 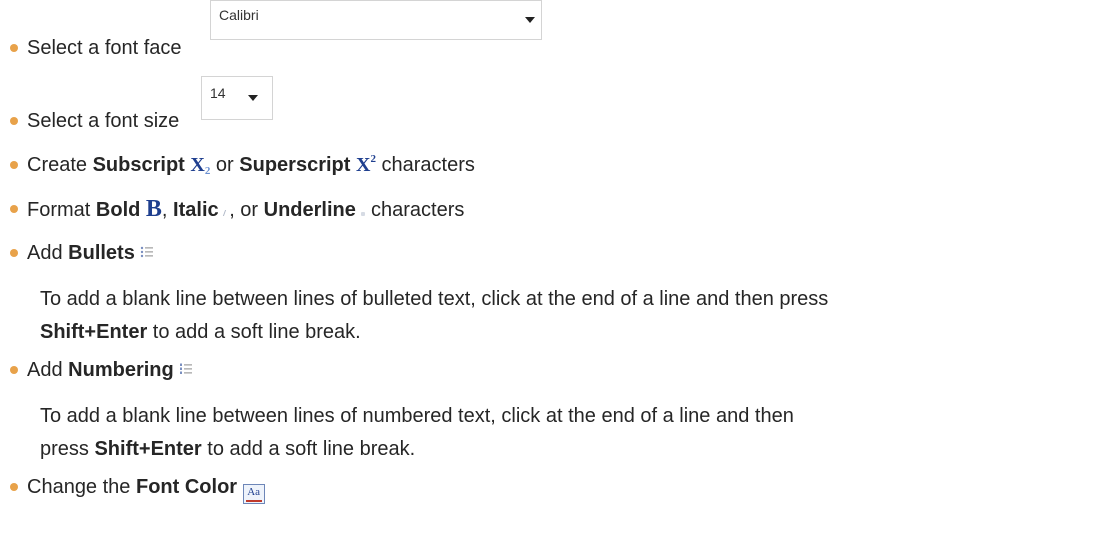 What do you see at coordinates (218, 93) in the screenshot?
I see `font-size-value: 14` at bounding box center [218, 93].